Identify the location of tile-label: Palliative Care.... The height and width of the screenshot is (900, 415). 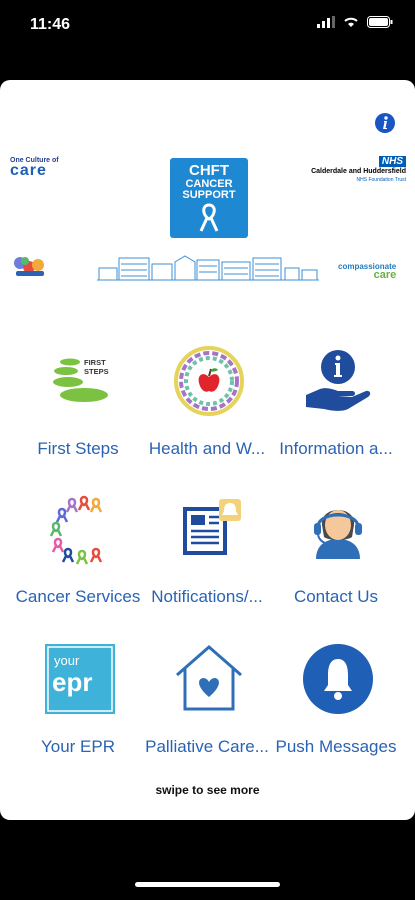
(207, 746).